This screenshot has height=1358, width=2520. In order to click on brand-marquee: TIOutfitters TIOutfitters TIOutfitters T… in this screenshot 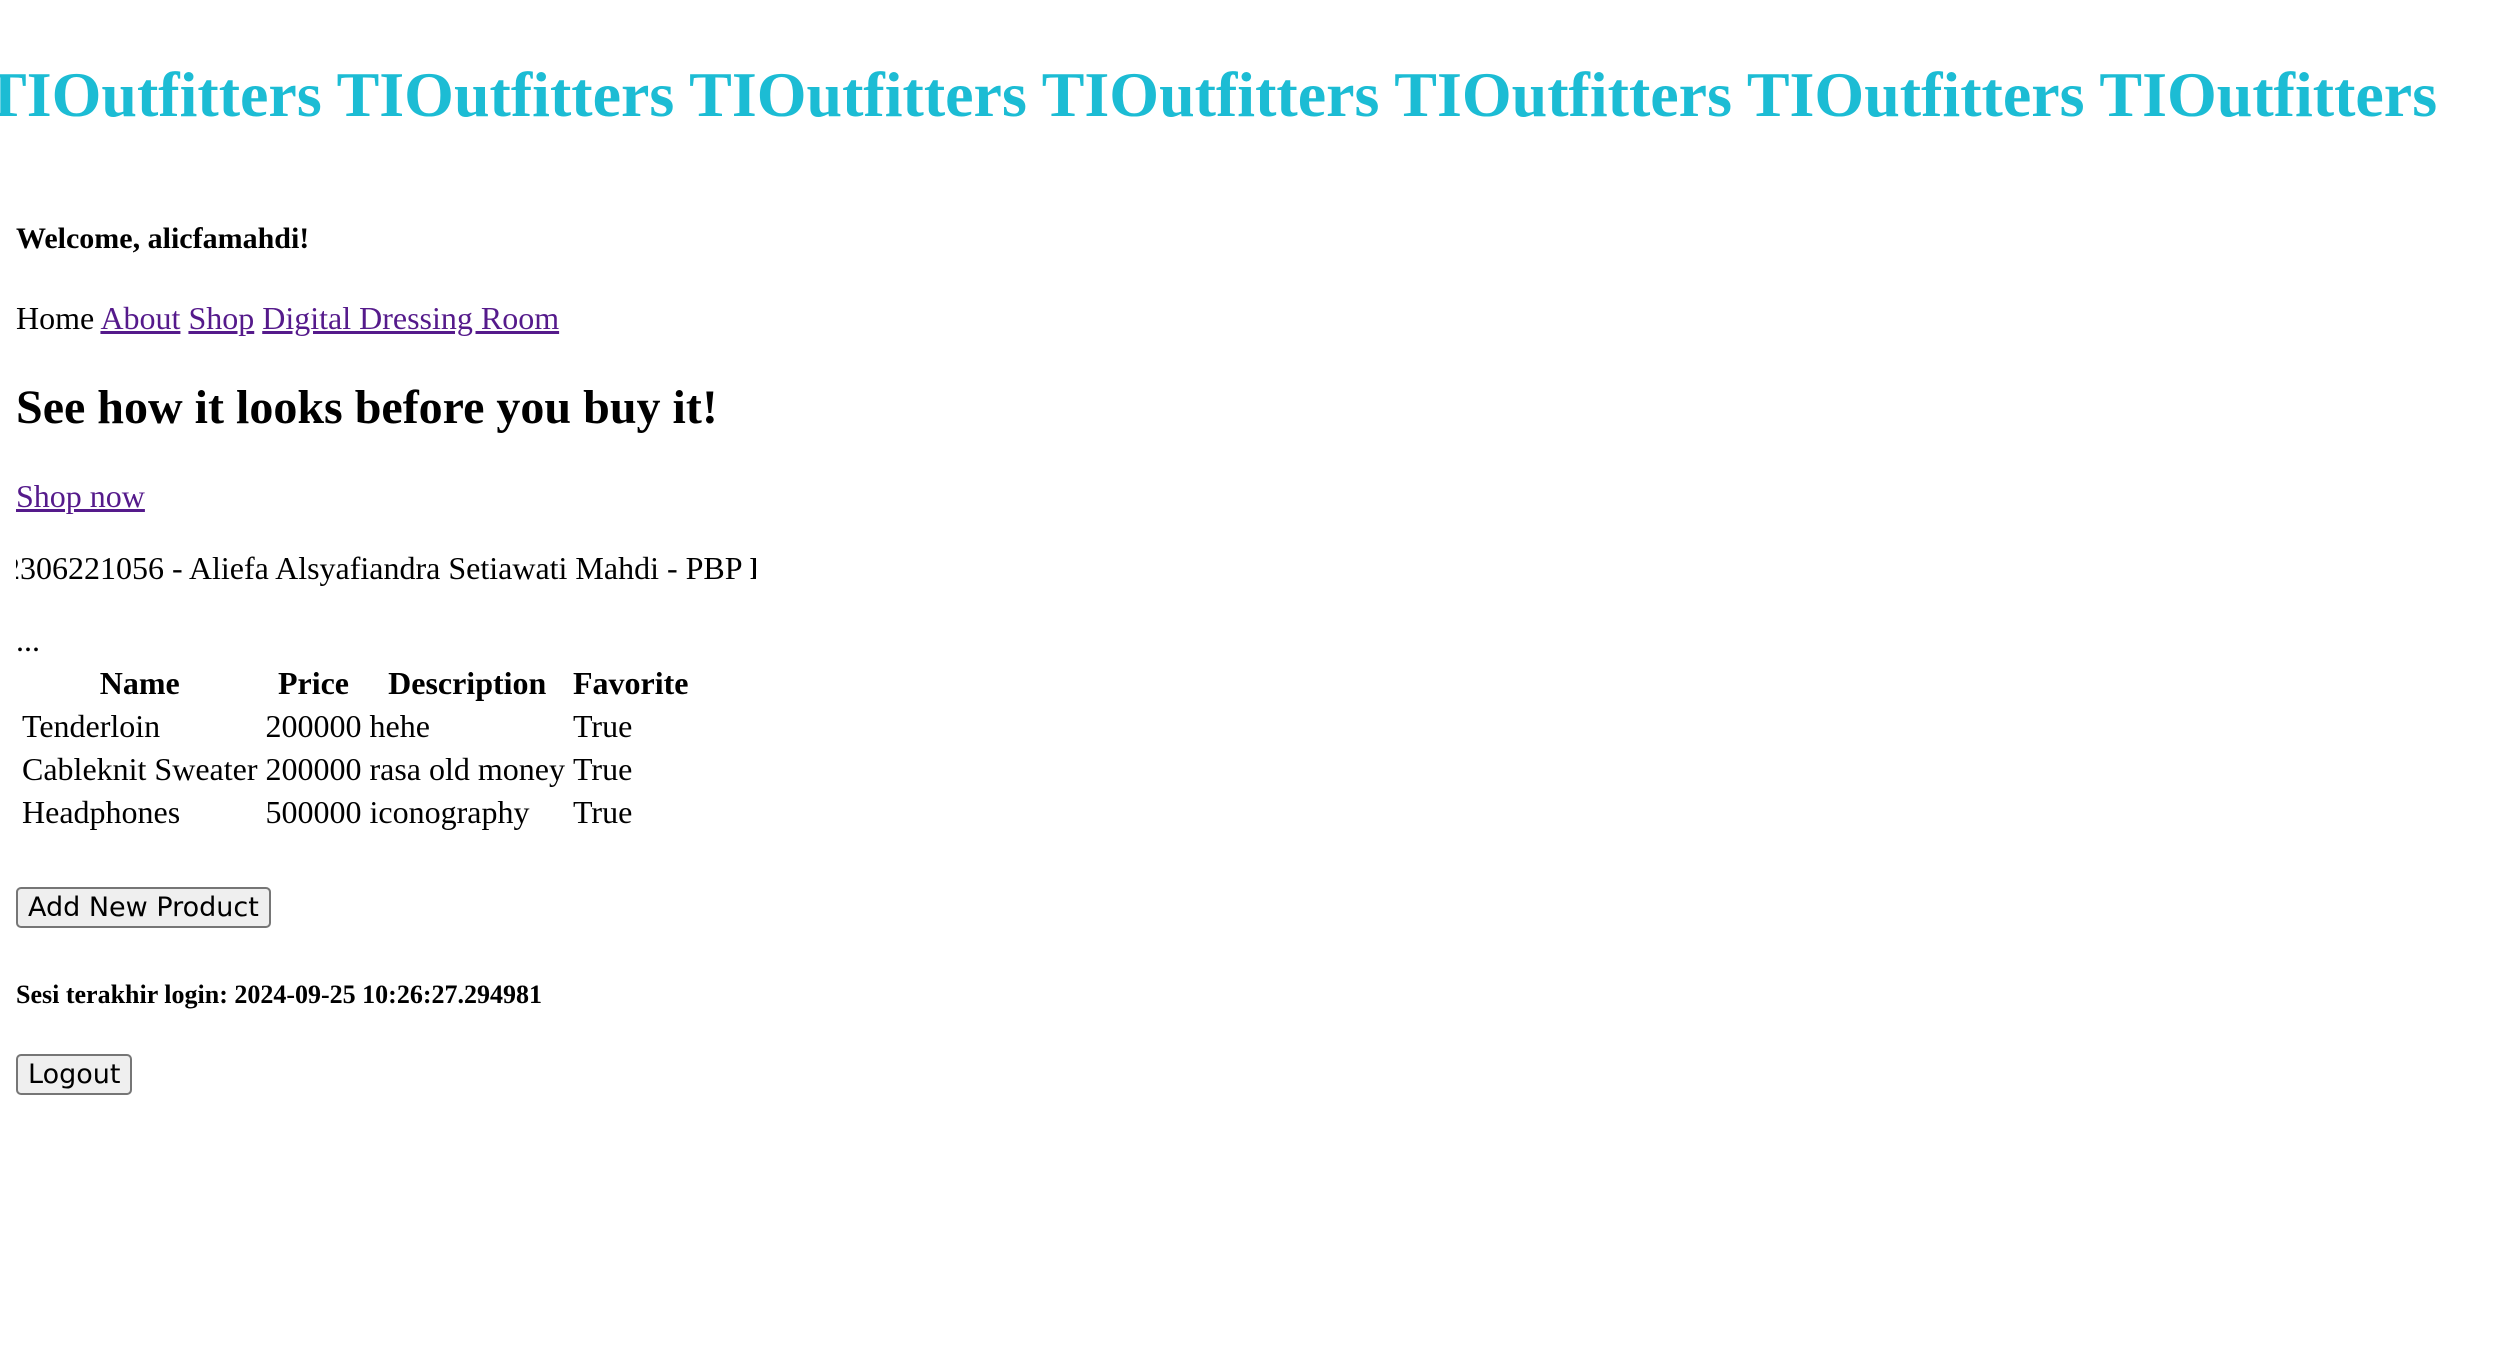, I will do `click(1260, 95)`.